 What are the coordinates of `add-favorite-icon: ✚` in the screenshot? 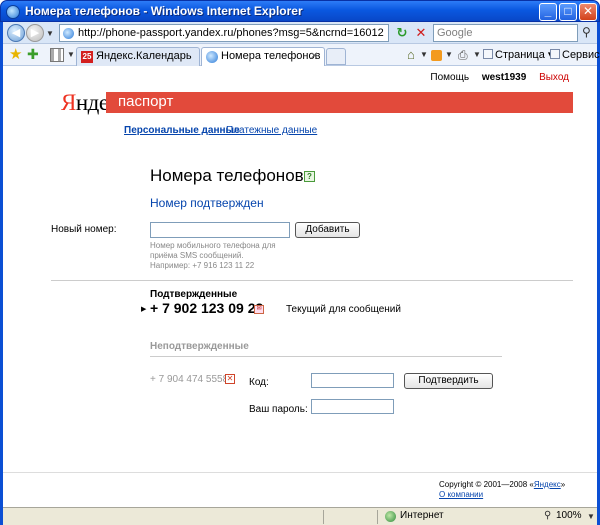 It's located at (33, 54).